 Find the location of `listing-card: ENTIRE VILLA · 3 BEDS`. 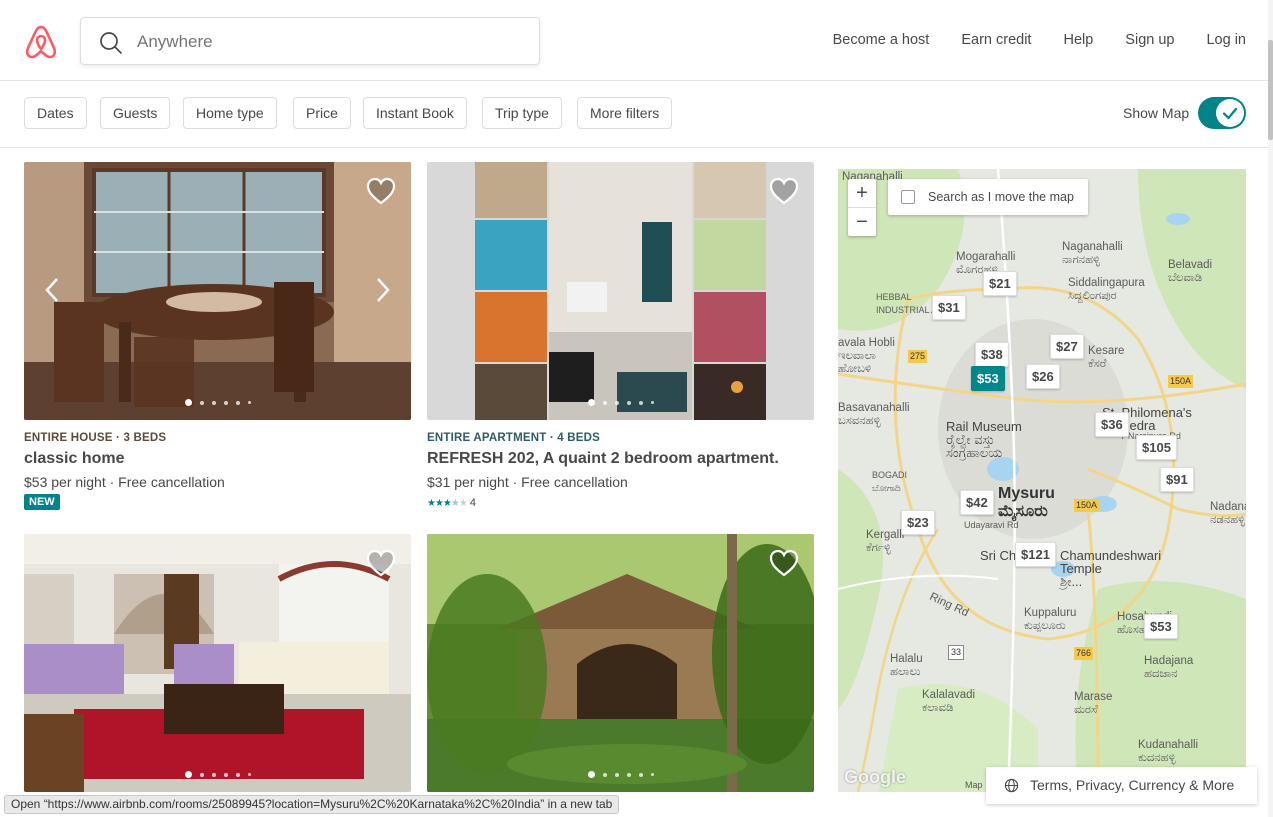

listing-card: ENTIRE VILLA · 3 BEDS is located at coordinates (620, 675).